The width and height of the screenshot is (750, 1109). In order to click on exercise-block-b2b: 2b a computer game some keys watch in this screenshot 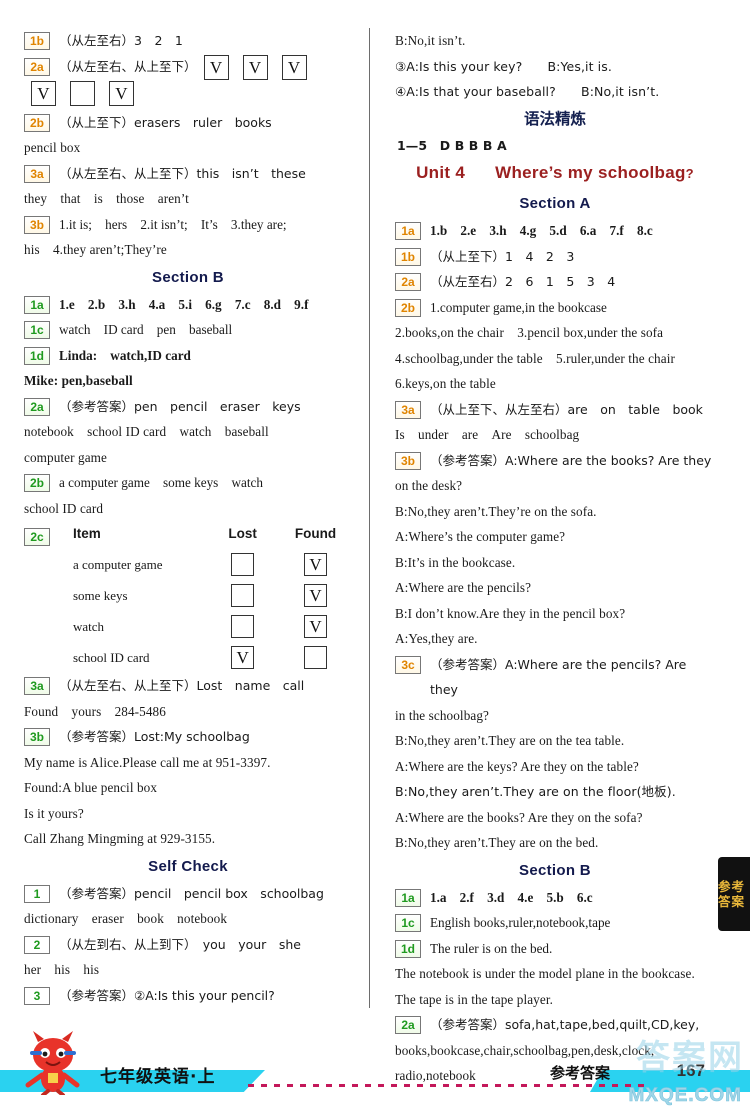, I will do `click(188, 483)`.